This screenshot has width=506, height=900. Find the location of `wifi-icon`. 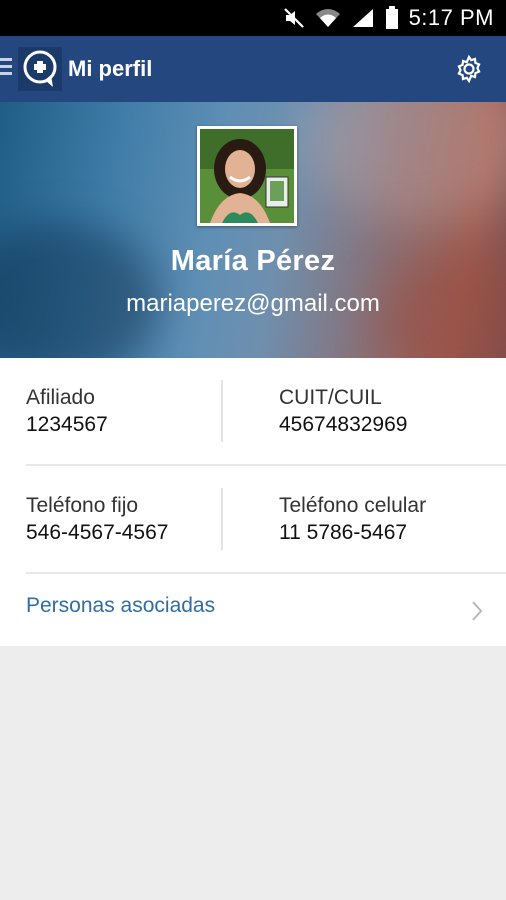

wifi-icon is located at coordinates (327, 18).